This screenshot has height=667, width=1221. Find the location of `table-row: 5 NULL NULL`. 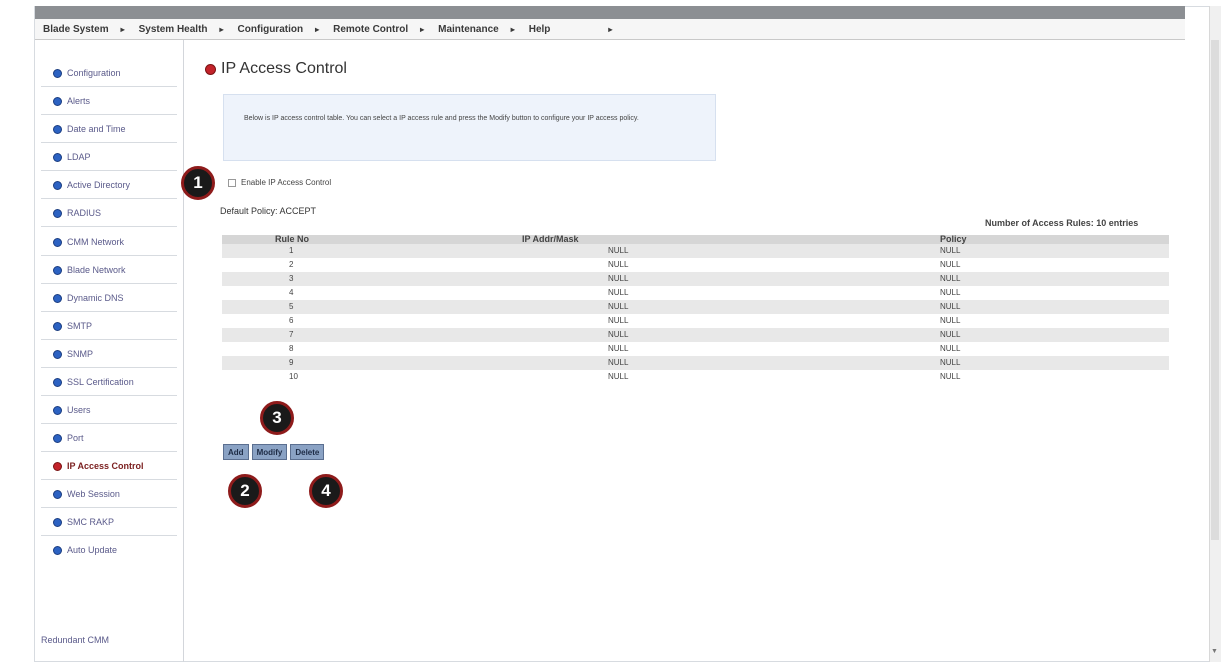

table-row: 5 NULL NULL is located at coordinates (695, 307).